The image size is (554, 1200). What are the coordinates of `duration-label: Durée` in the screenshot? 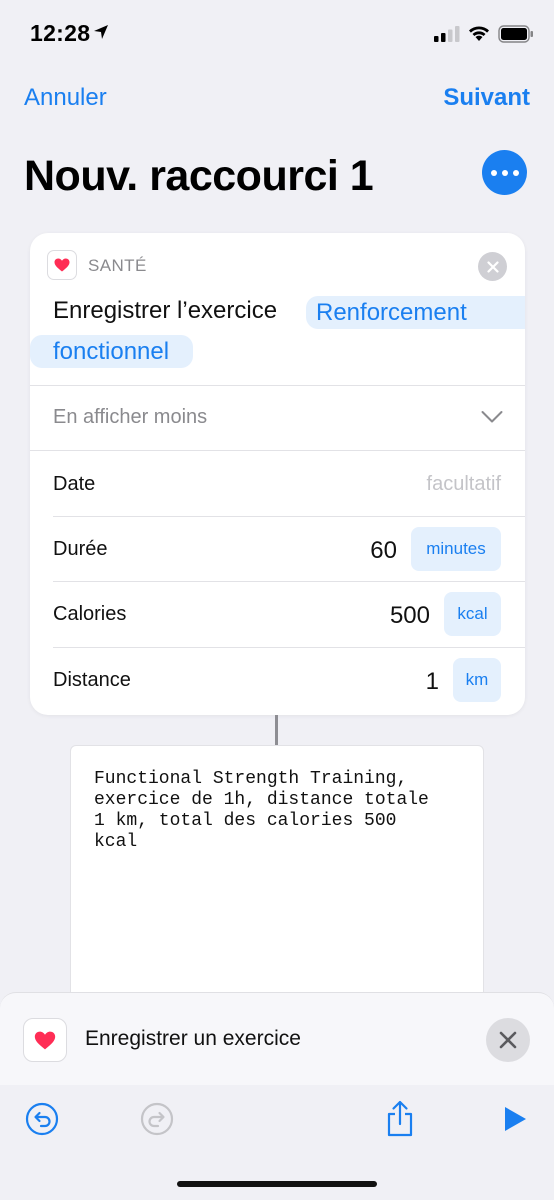 It's located at (80, 549).